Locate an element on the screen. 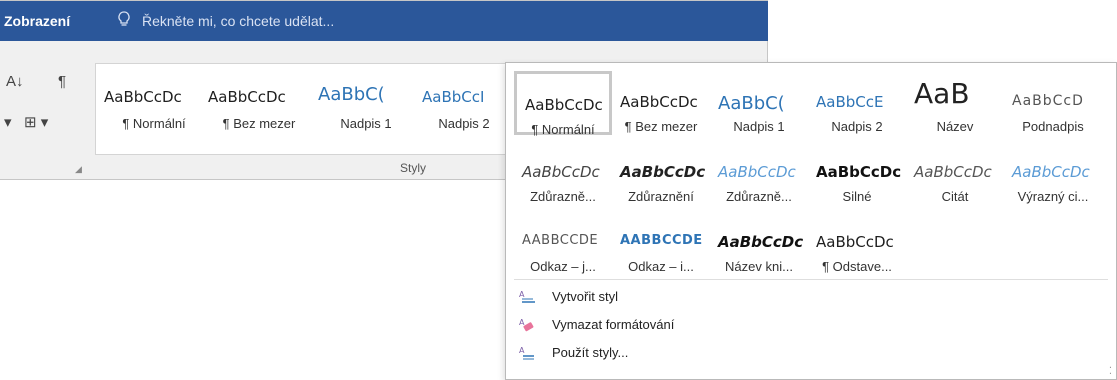 Image resolution: width=1117 pixels, height=380 pixels. paragraph-dialog-launcher-icon: ◢ is located at coordinates (78, 169).